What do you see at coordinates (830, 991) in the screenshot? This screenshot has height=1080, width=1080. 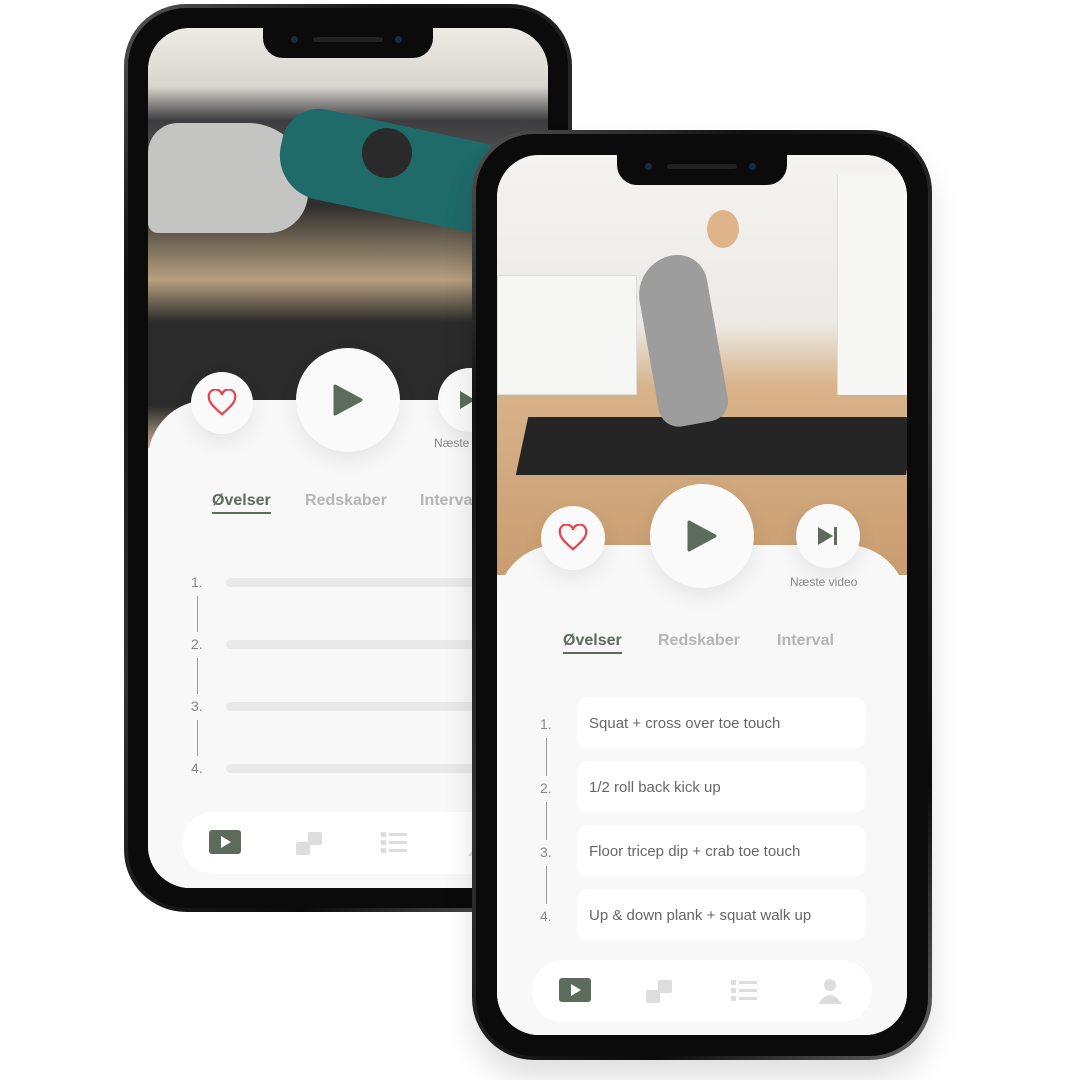 I see `profile-icon` at bounding box center [830, 991].